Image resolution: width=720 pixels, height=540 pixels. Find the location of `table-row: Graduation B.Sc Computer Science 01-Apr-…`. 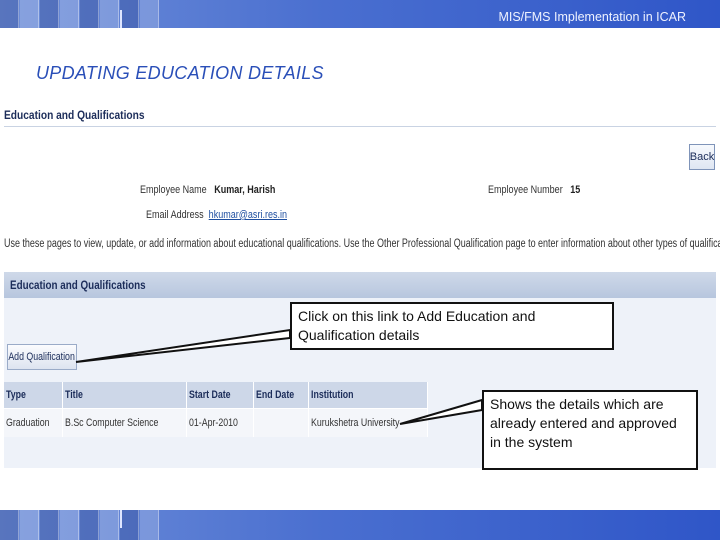

table-row: Graduation B.Sc Computer Science 01-Apr-… is located at coordinates (216, 422).